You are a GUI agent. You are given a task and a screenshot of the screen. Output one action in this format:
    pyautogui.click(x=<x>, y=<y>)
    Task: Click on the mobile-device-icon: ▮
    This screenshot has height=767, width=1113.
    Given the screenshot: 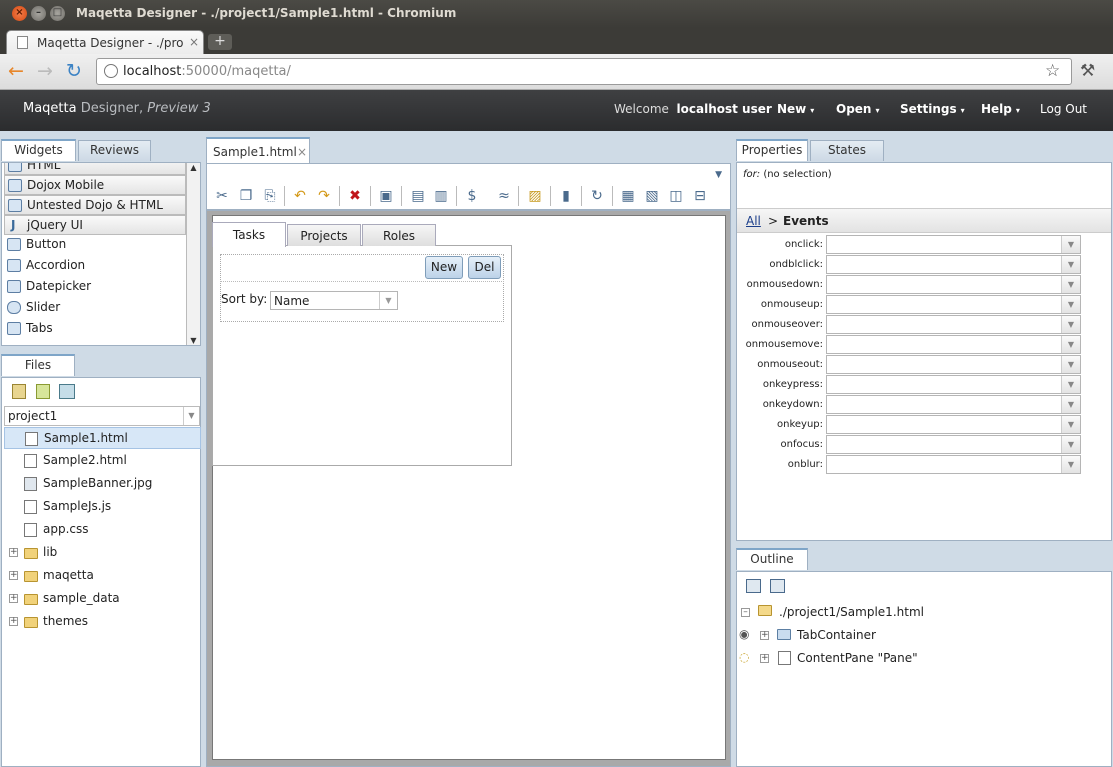 What is the action you would take?
    pyautogui.click(x=566, y=196)
    